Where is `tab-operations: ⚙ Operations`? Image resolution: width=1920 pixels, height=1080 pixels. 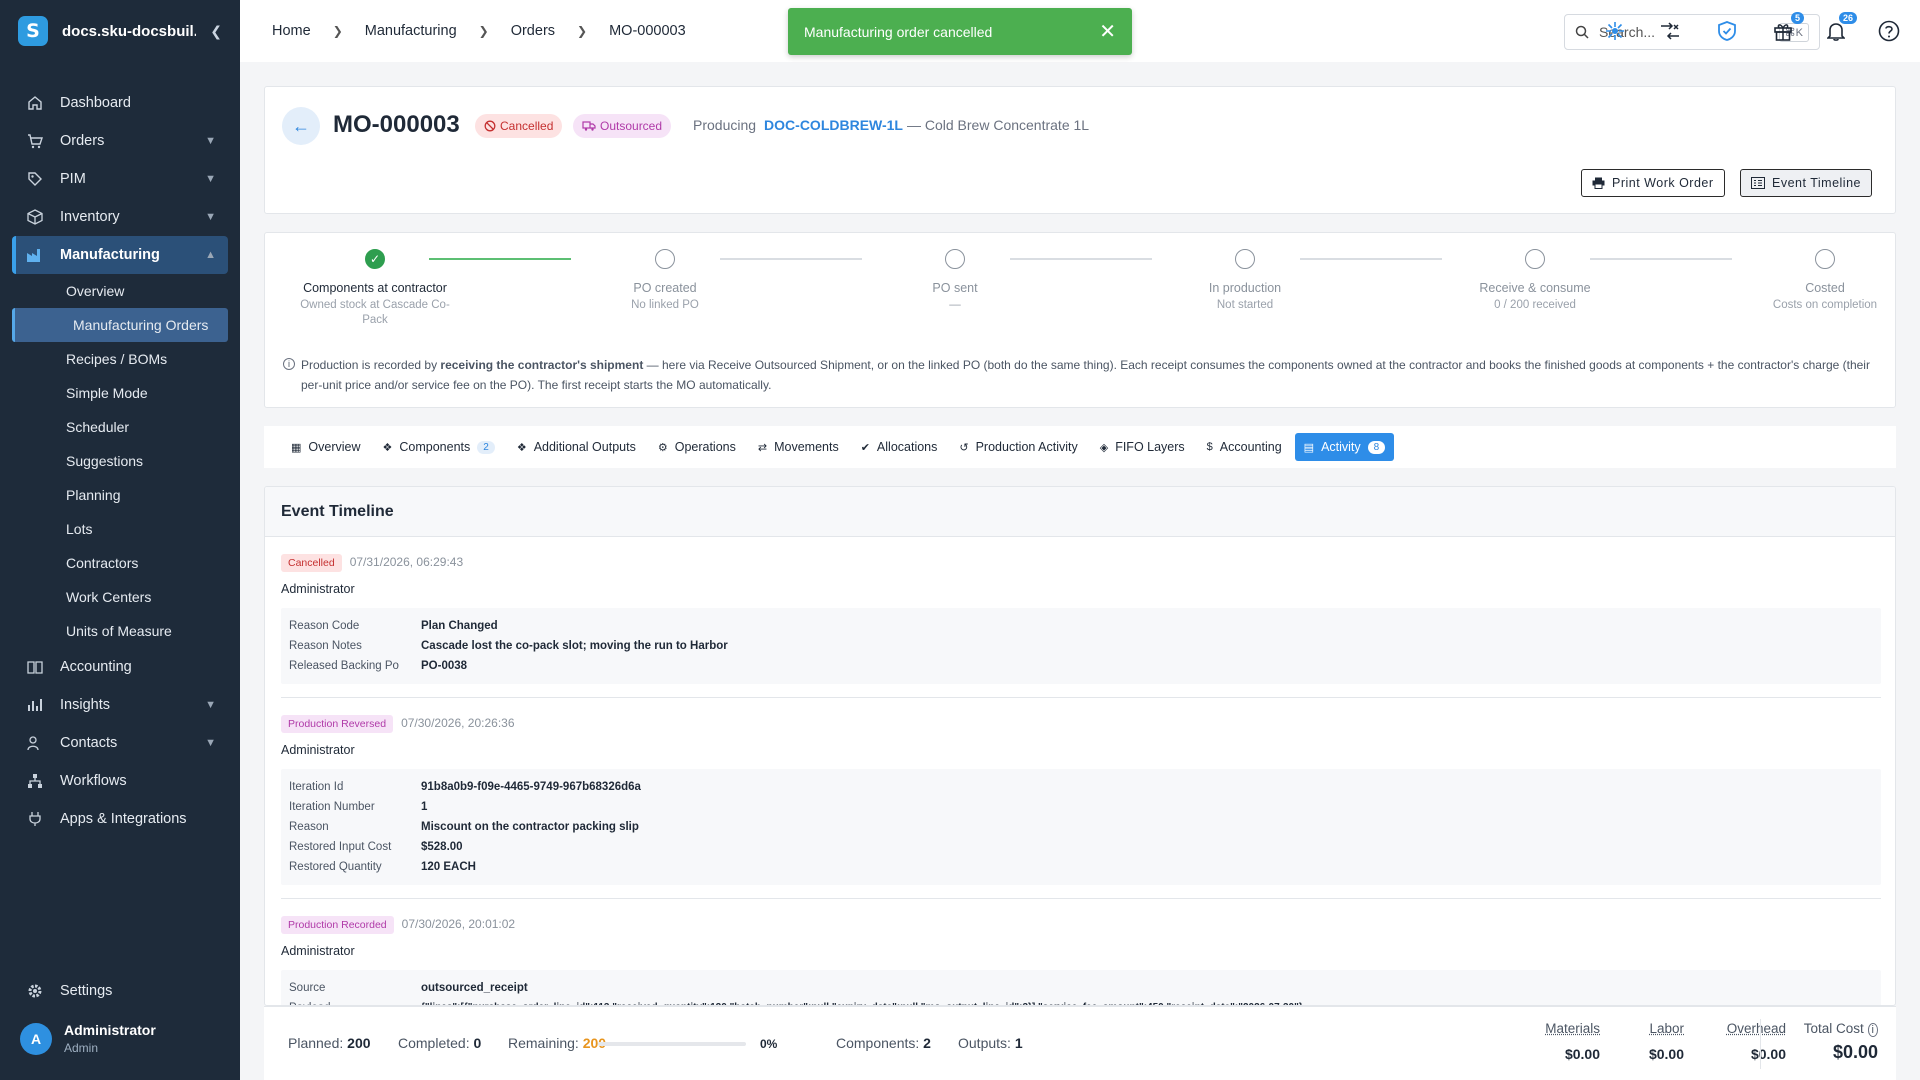
tab-operations: ⚙ Operations is located at coordinates (697, 447).